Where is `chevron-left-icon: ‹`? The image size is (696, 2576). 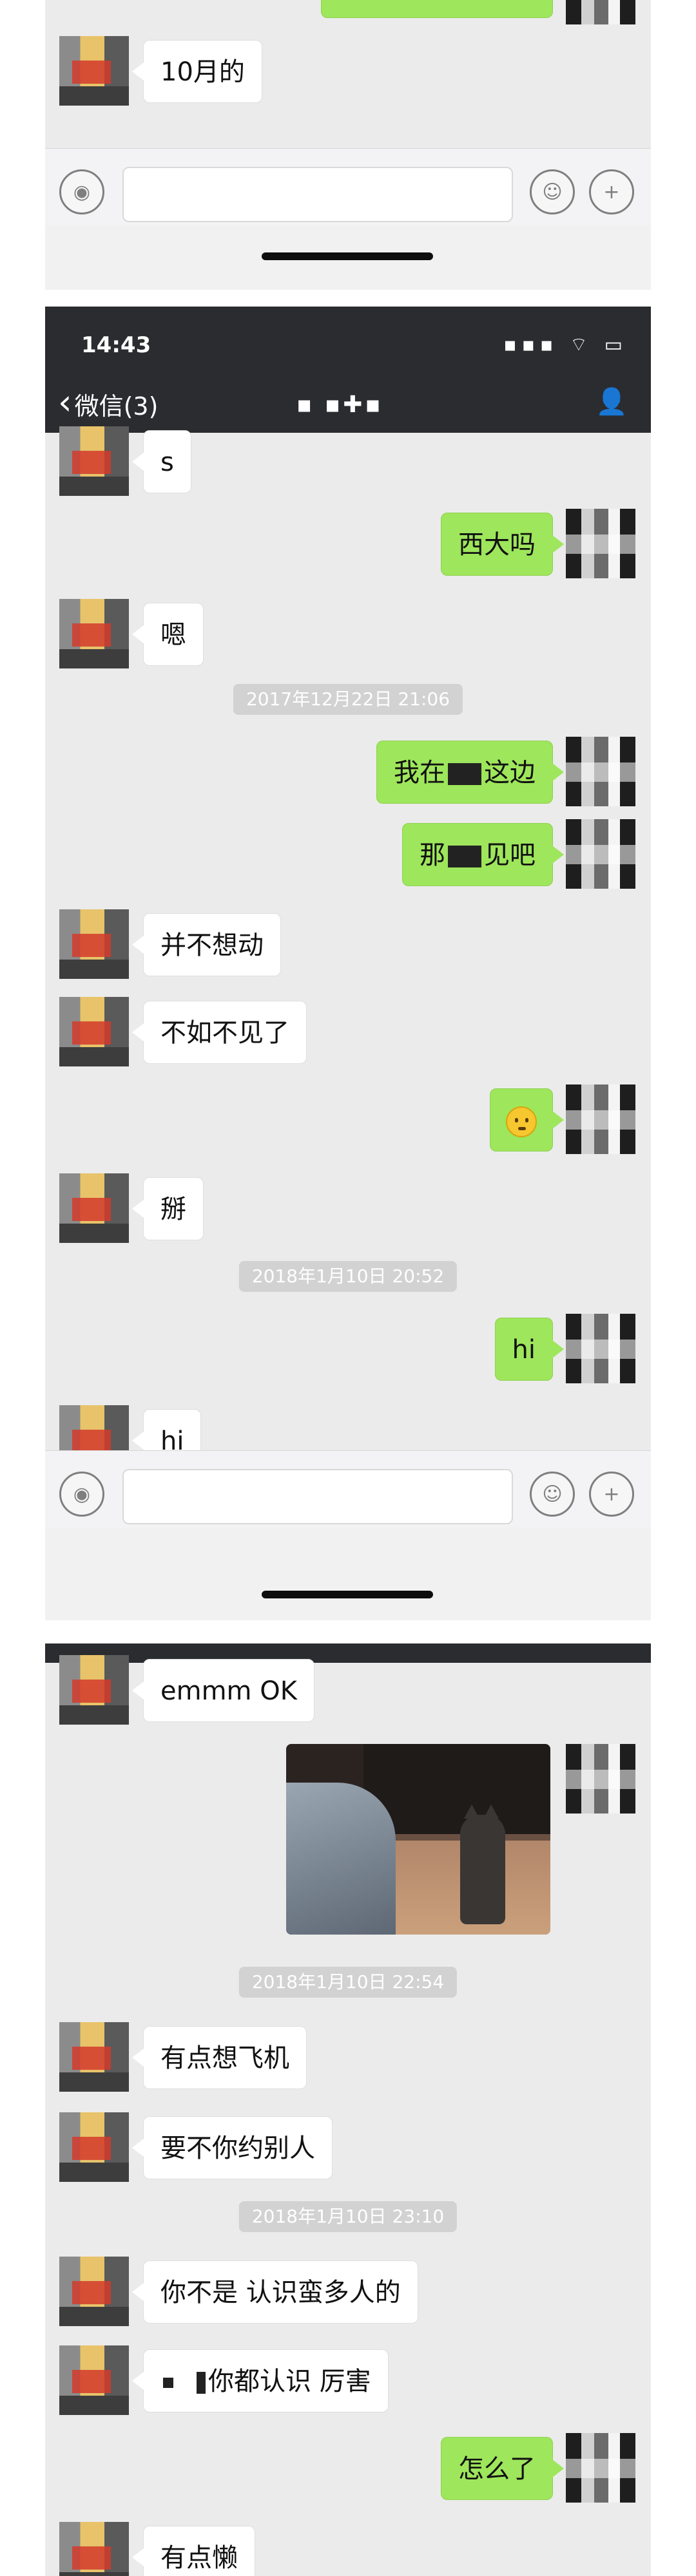
chevron-left-icon: ‹ is located at coordinates (65, 401).